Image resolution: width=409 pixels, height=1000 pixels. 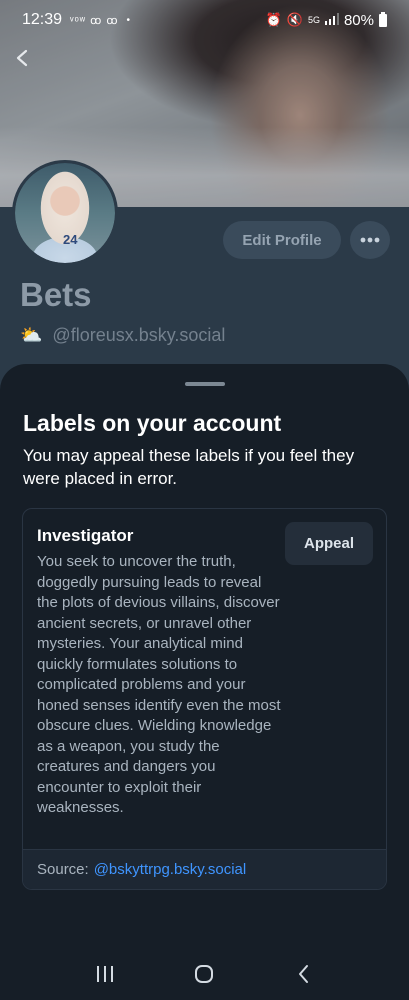 What do you see at coordinates (70, 239) in the screenshot?
I see `avatar-shirt-text: 24` at bounding box center [70, 239].